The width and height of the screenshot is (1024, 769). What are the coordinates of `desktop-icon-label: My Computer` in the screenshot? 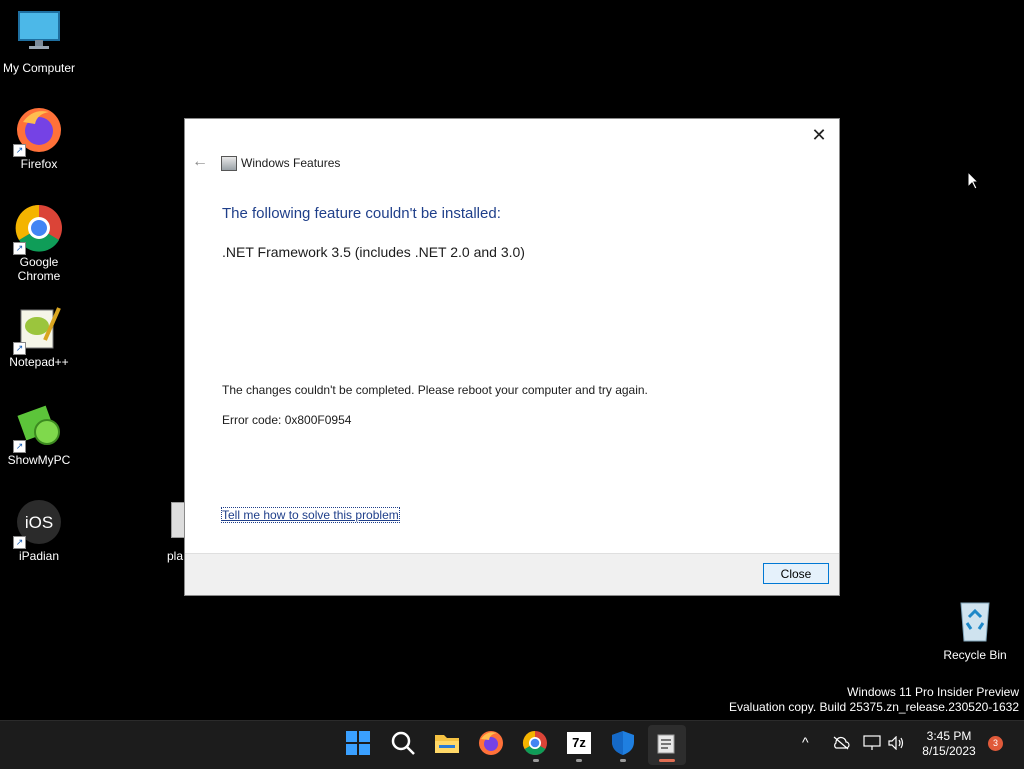 It's located at (39, 68).